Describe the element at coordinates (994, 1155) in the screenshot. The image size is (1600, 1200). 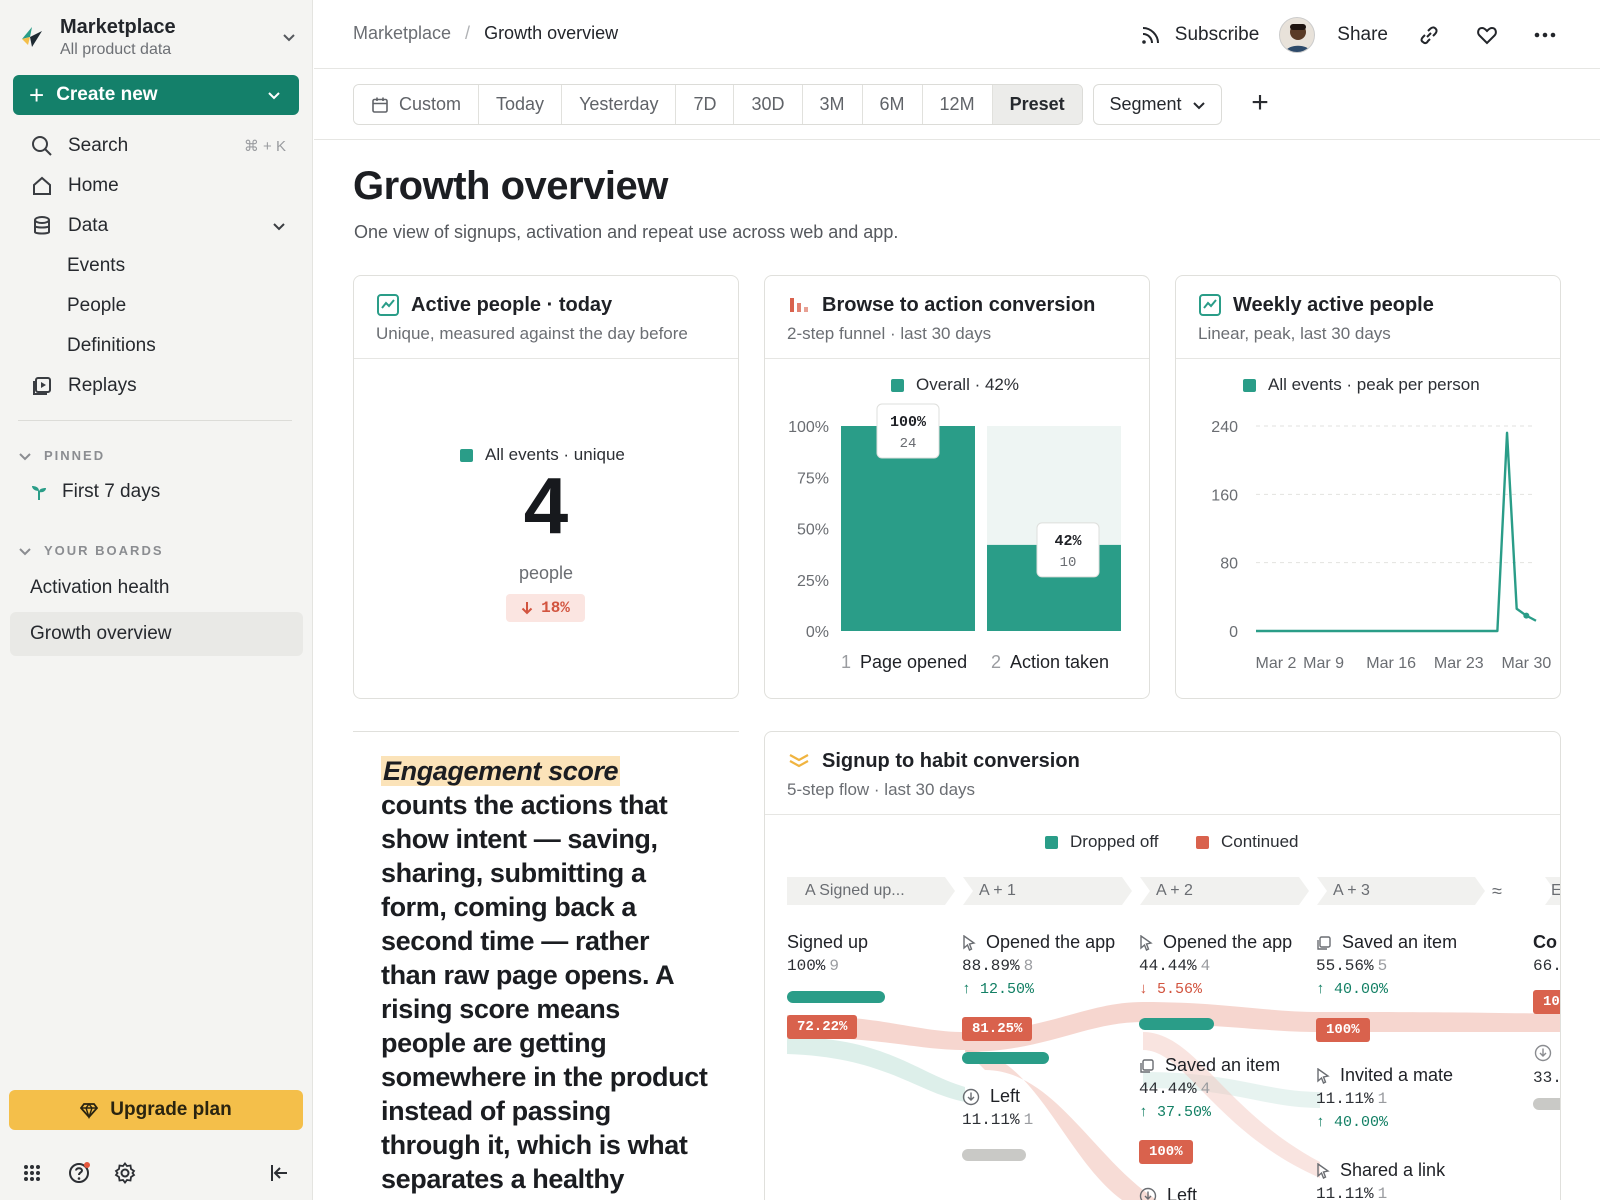
I see `flow-bar-dropped` at that location.